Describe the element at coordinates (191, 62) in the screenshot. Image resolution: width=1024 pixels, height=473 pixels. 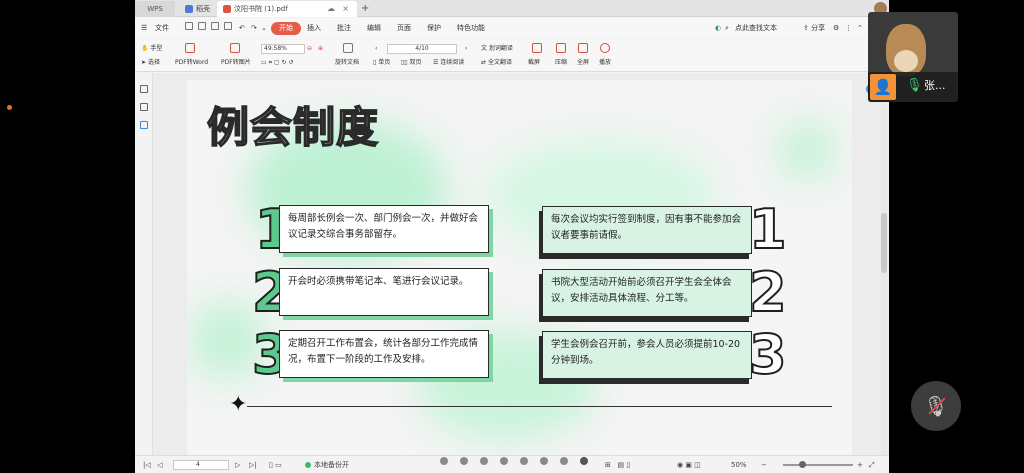
I see `pdf-to-word-button: PDF转Word` at that location.